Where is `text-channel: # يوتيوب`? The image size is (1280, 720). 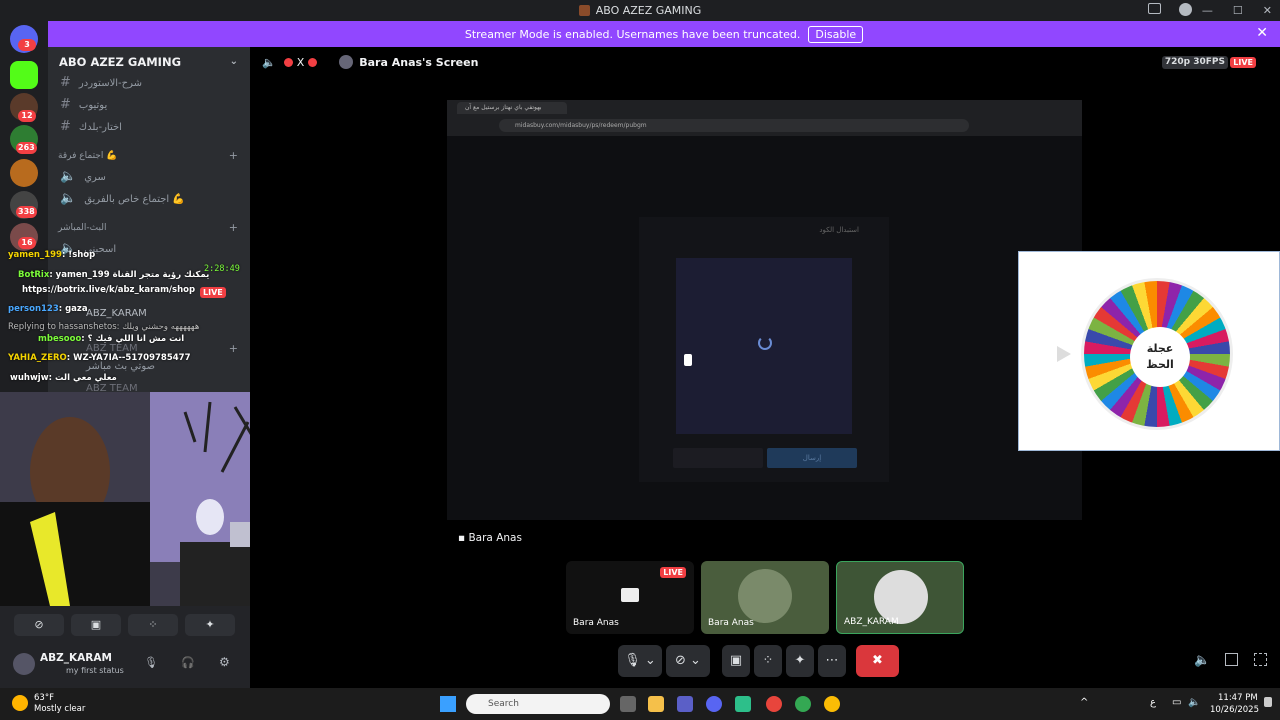
text-channel: # يوتيوب is located at coordinates (83, 104).